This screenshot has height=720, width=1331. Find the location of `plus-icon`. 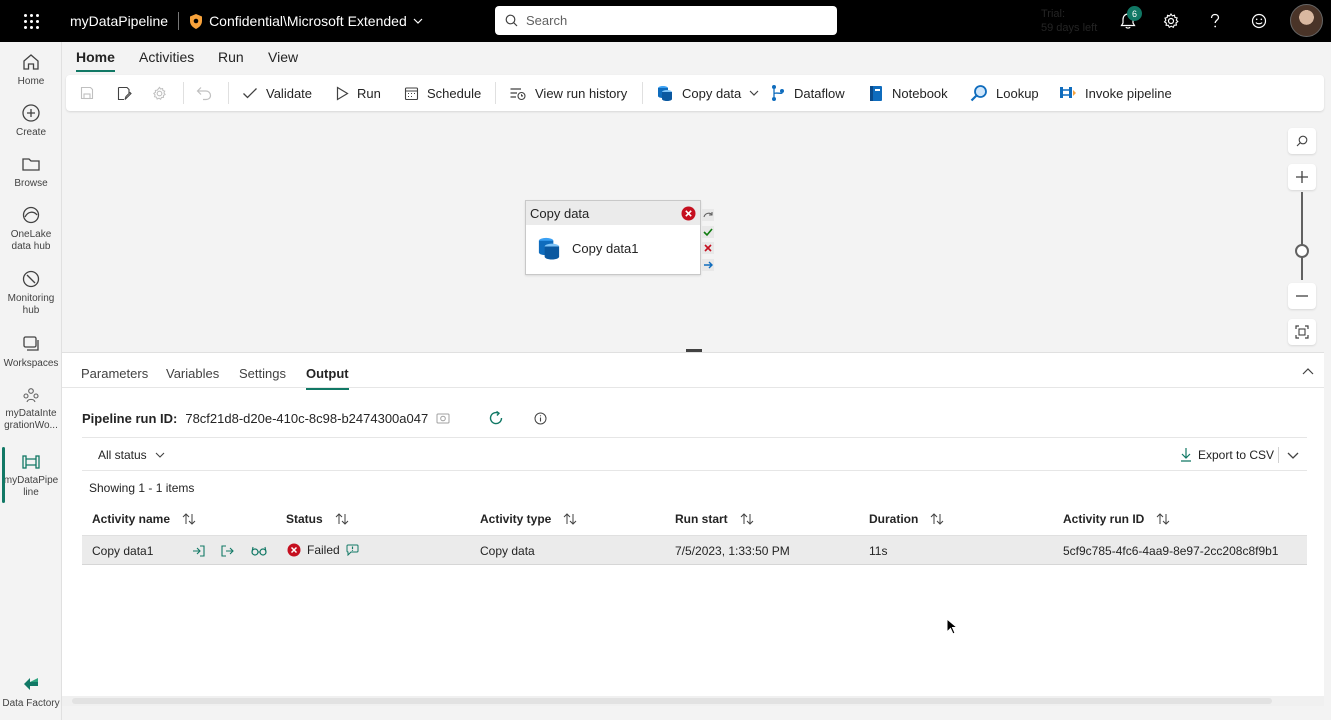

plus-icon is located at coordinates (1302, 177).